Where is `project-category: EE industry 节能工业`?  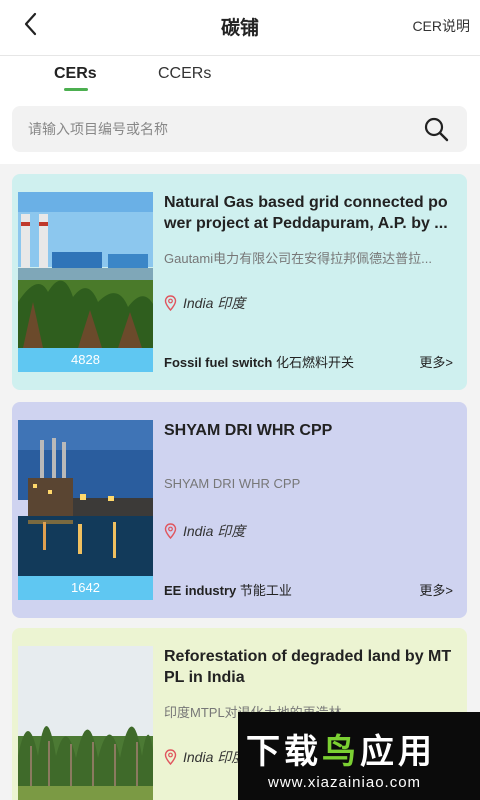 project-category: EE industry 节能工业 is located at coordinates (228, 589).